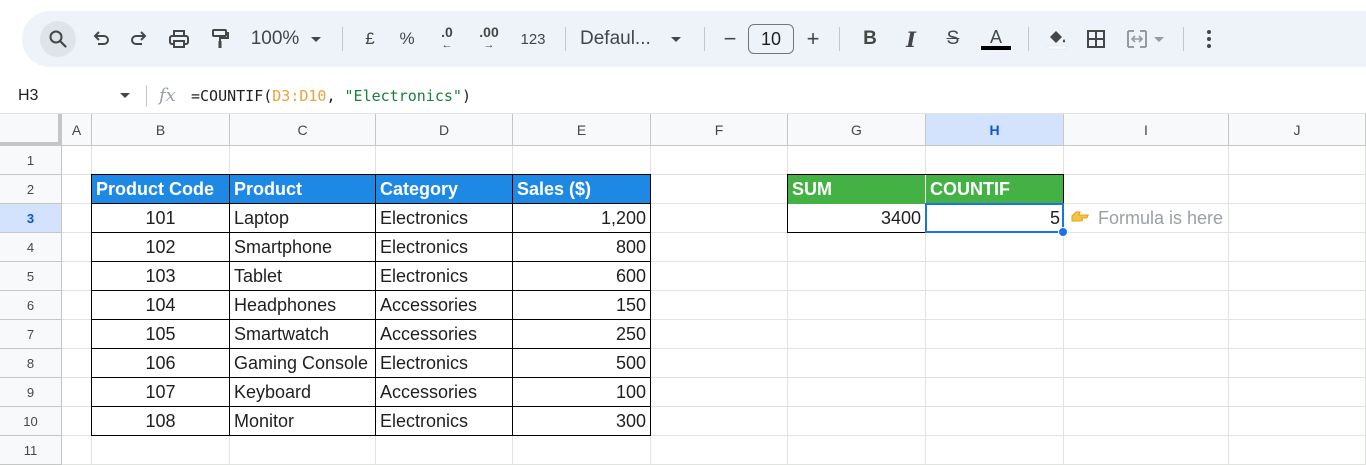  Describe the element at coordinates (31, 247) in the screenshot. I see `row-header-4: 4` at that location.